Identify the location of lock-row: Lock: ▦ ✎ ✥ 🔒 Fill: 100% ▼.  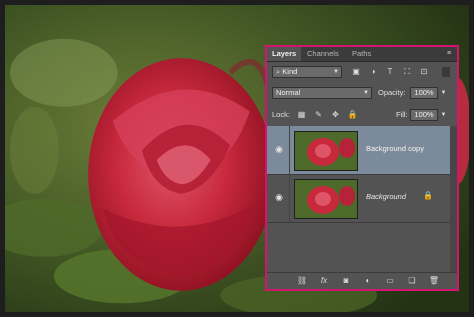
(362, 116).